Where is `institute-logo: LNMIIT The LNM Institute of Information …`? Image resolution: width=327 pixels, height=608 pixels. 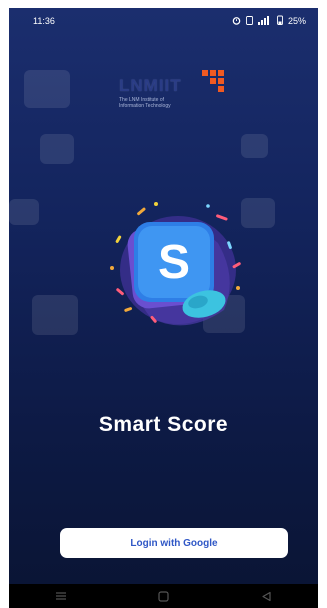 institute-logo: LNMIIT The LNM Institute of Information … is located at coordinates (179, 95).